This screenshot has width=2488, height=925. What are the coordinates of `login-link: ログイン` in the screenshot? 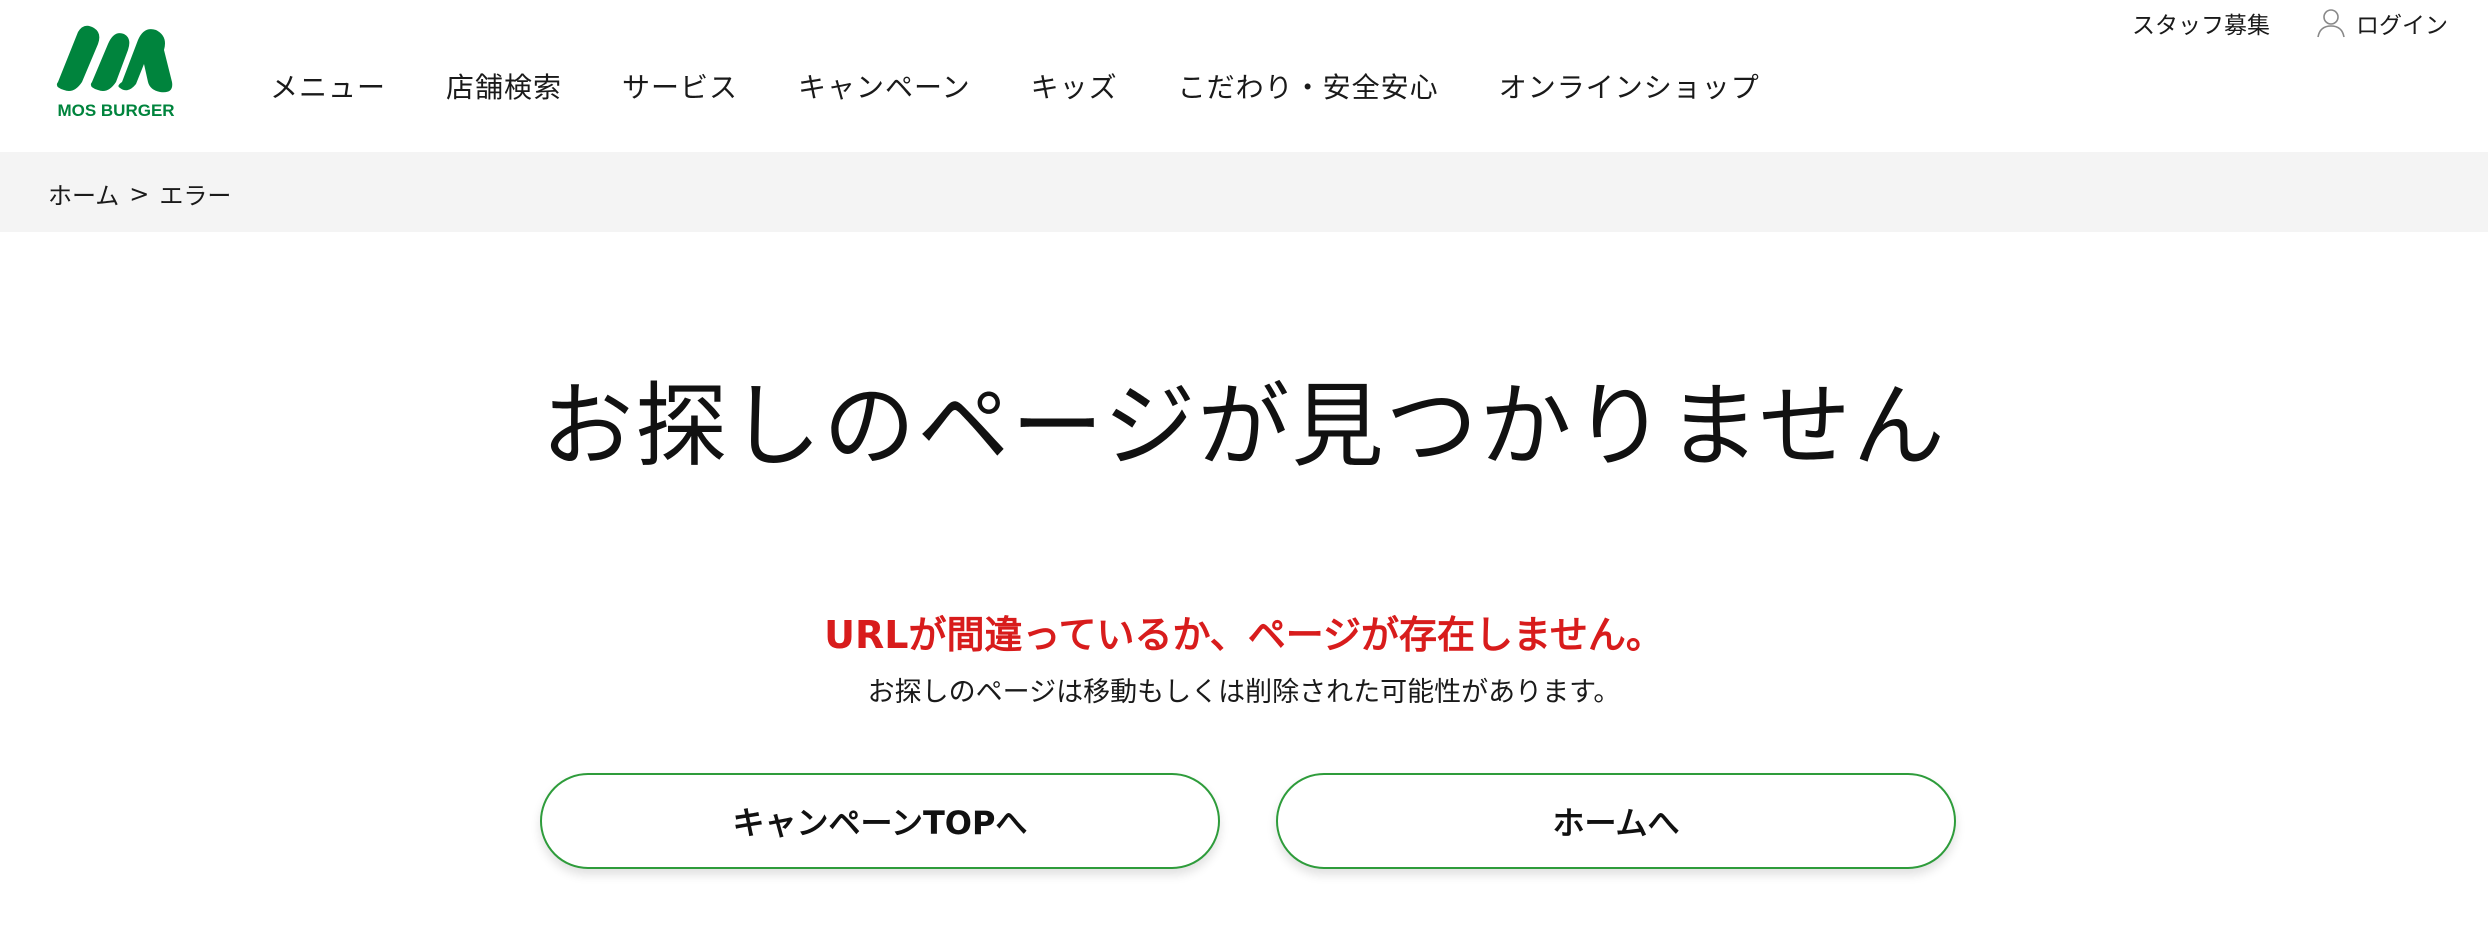 It's located at (2382, 23).